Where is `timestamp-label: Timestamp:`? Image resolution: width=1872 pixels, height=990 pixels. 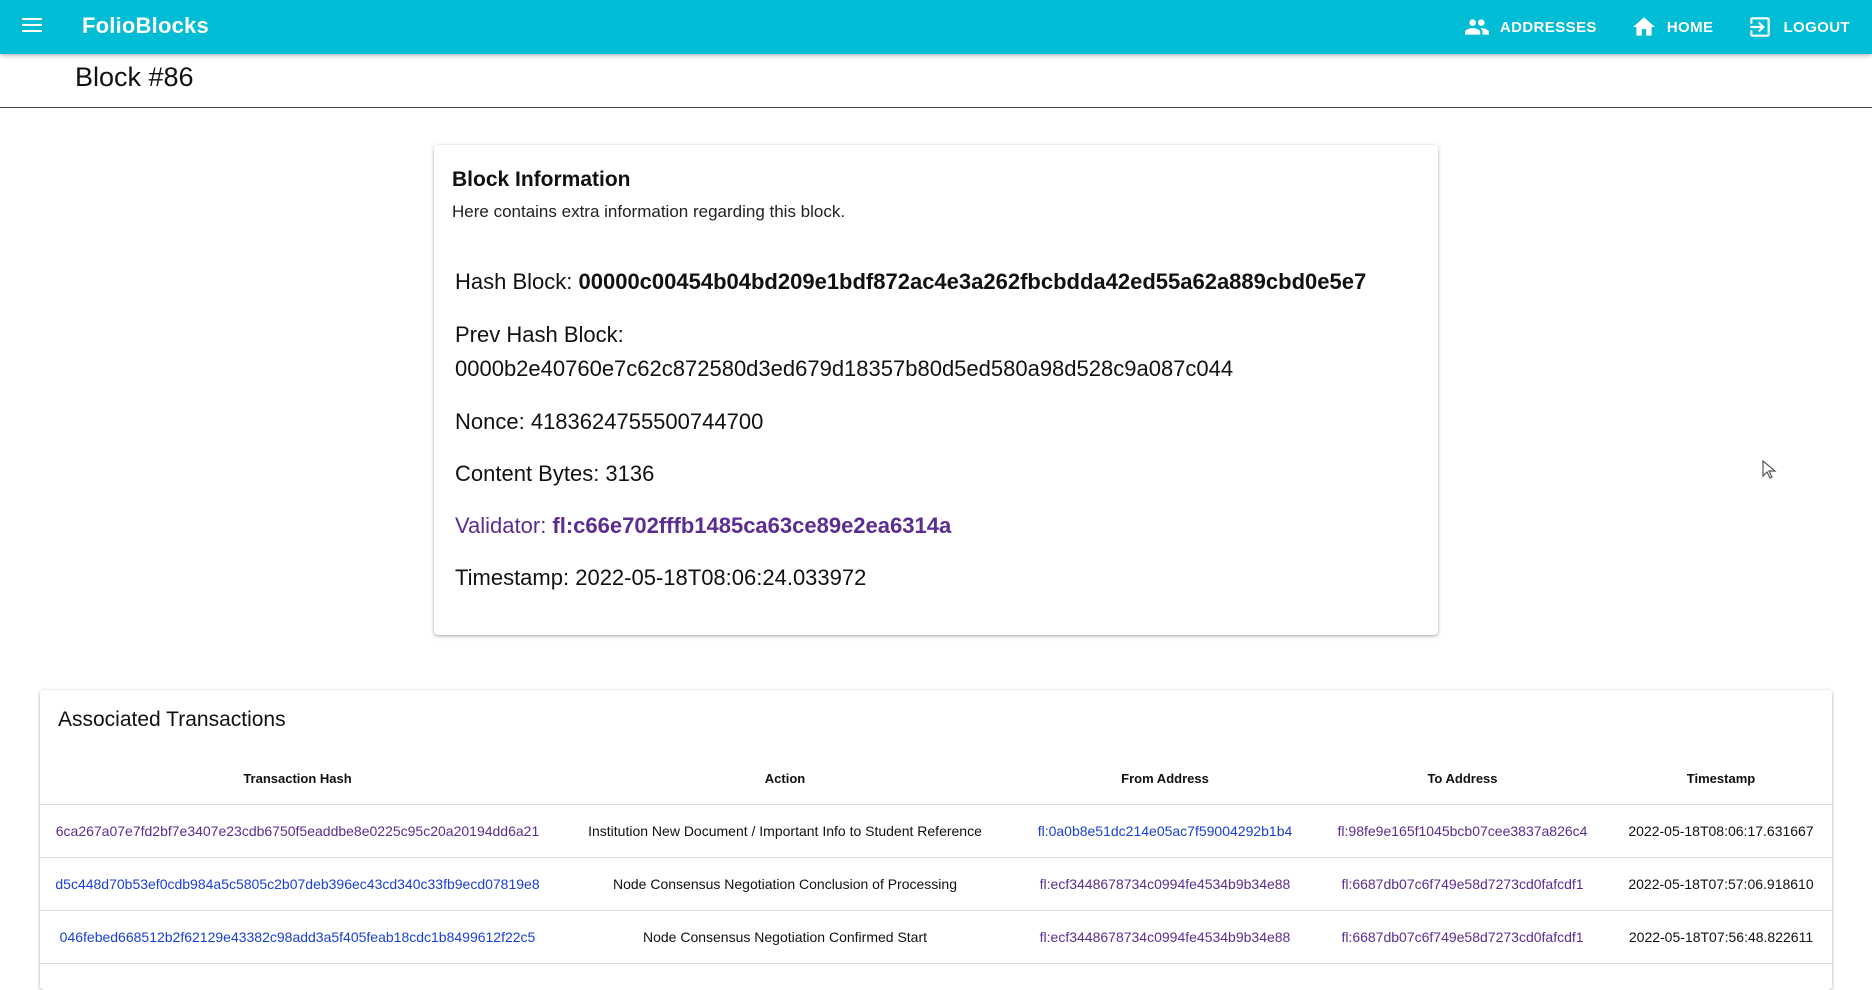 timestamp-label: Timestamp: is located at coordinates (515, 577).